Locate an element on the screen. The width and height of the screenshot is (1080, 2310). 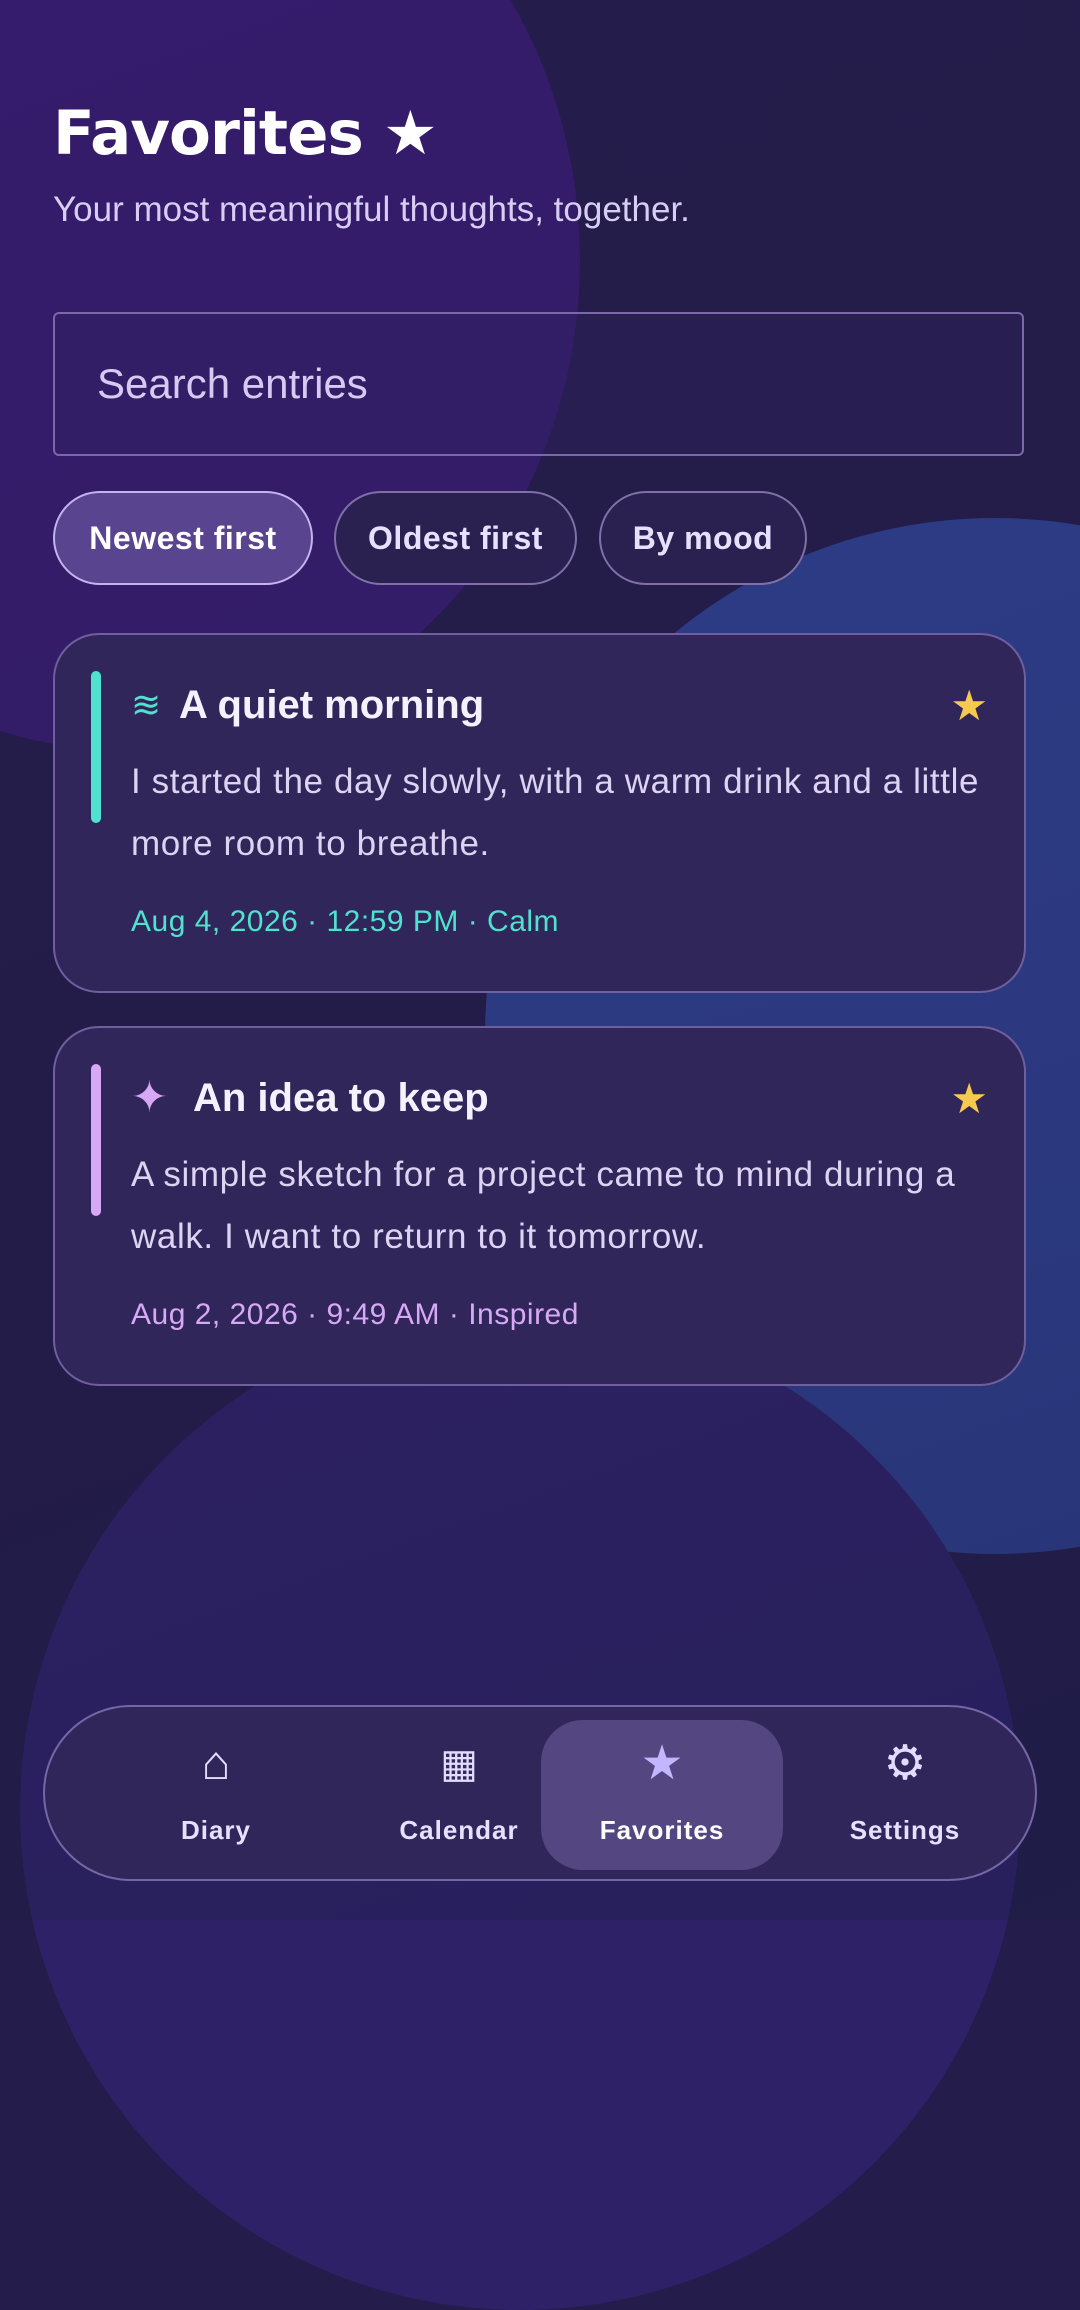
star-icon: ★ is located at coordinates (662, 1763).